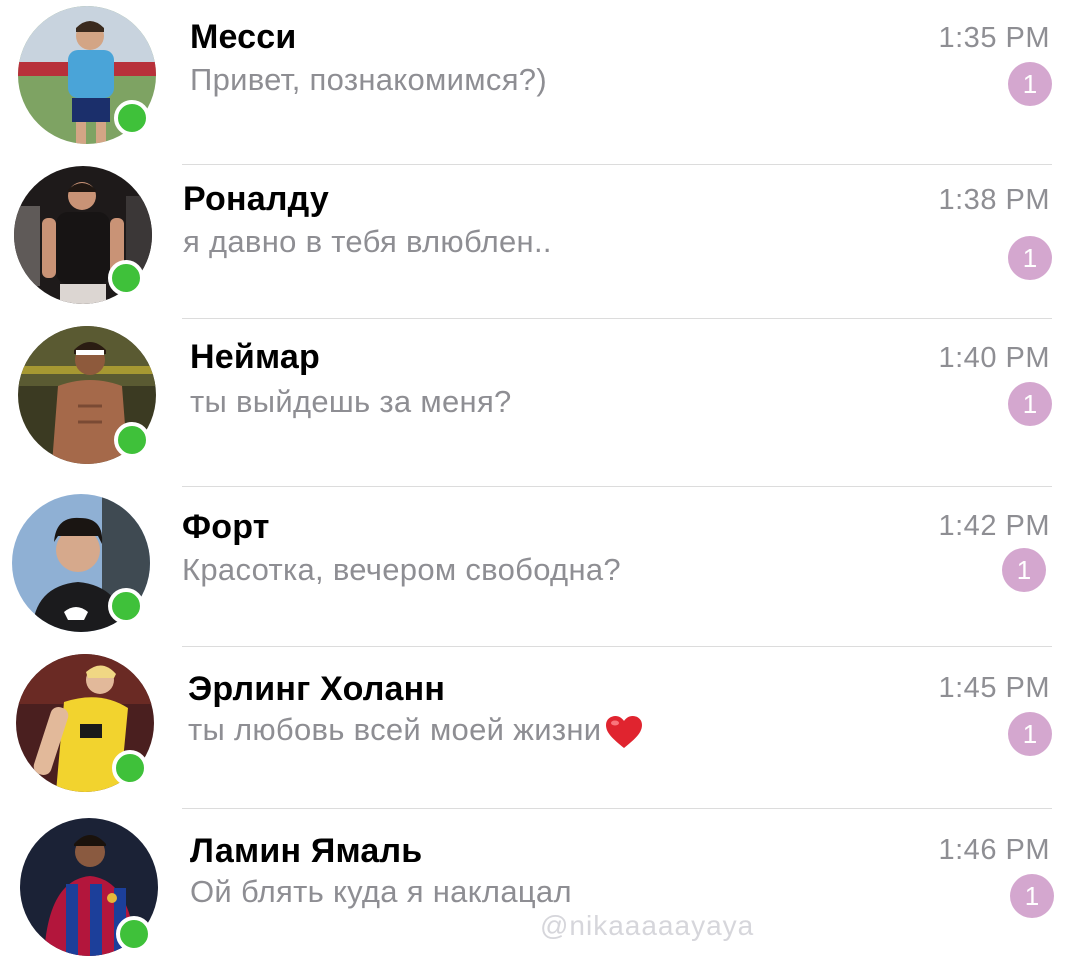 The image size is (1080, 968). What do you see at coordinates (368, 79) in the screenshot?
I see `message-preview: Привет, познакомимся?)` at bounding box center [368, 79].